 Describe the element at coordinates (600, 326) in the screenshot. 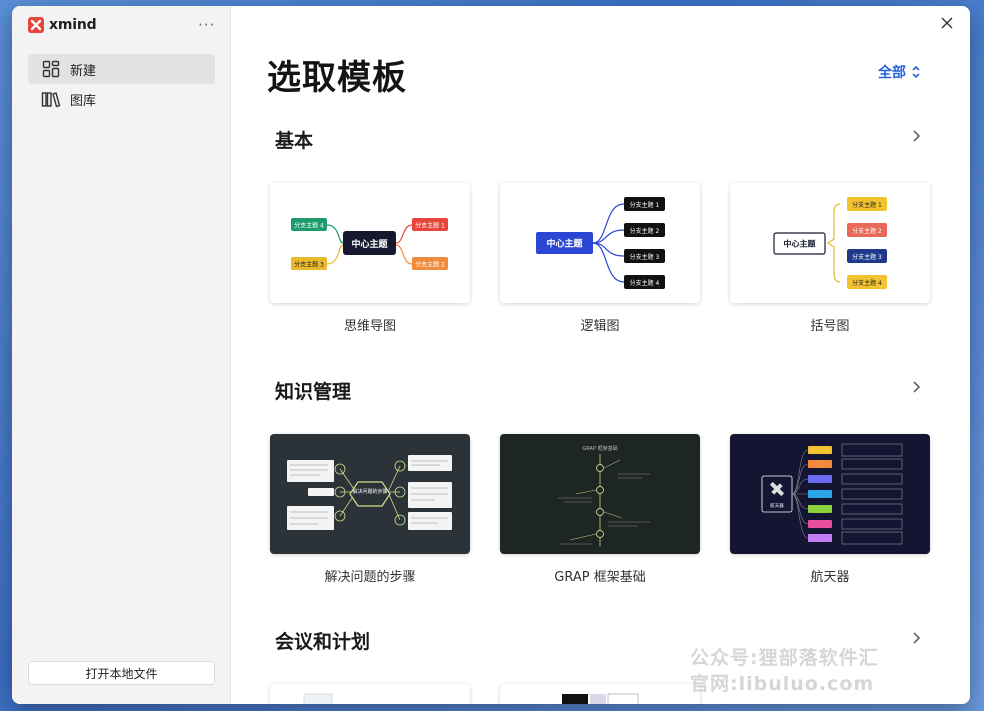

I see `template-label: 逻辑图` at that location.